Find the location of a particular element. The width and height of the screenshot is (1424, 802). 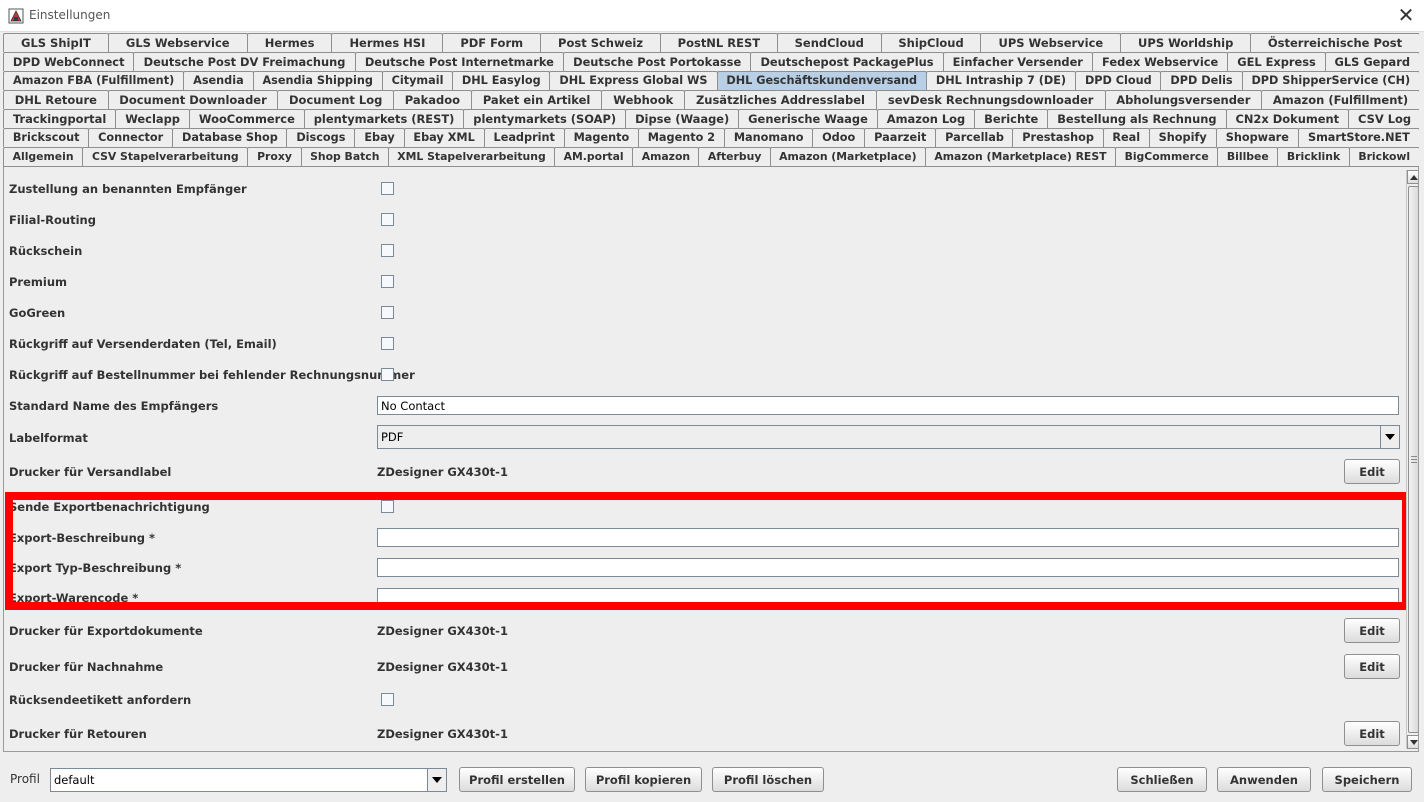

tab: Shop Batch is located at coordinates (344, 156).